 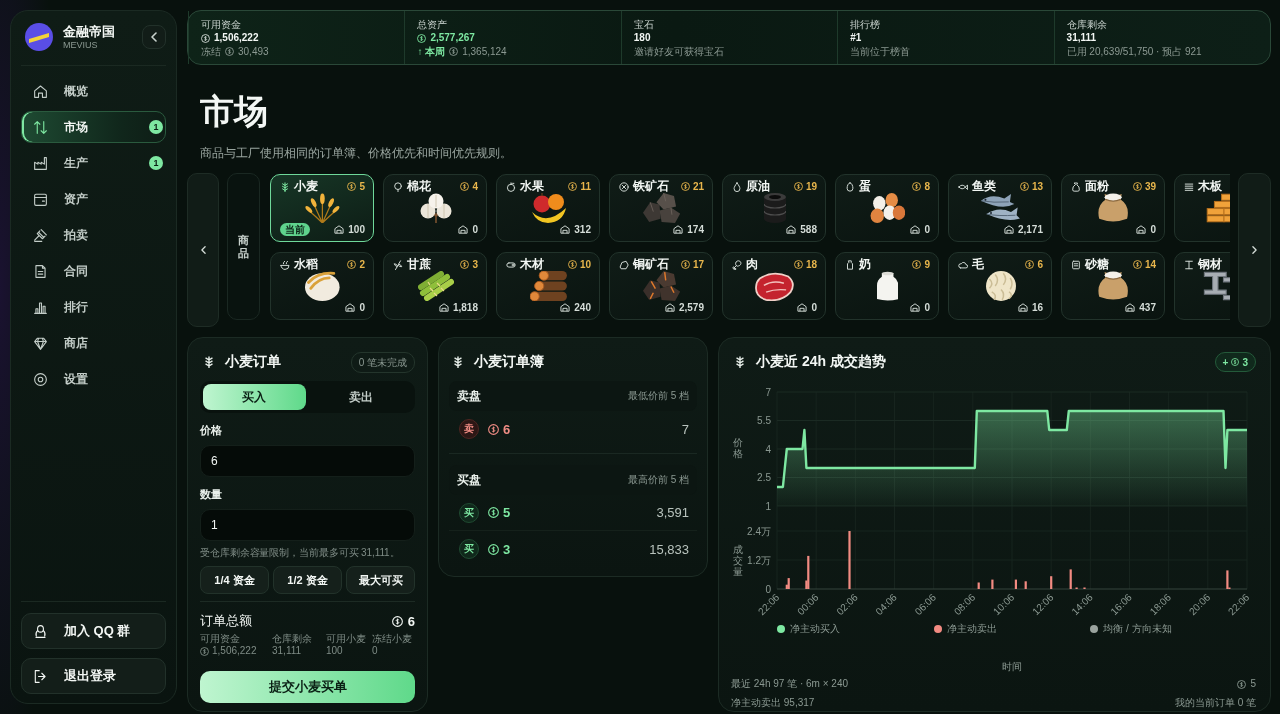 I want to click on product-card: 毛 6 16, so click(x=1000, y=286).